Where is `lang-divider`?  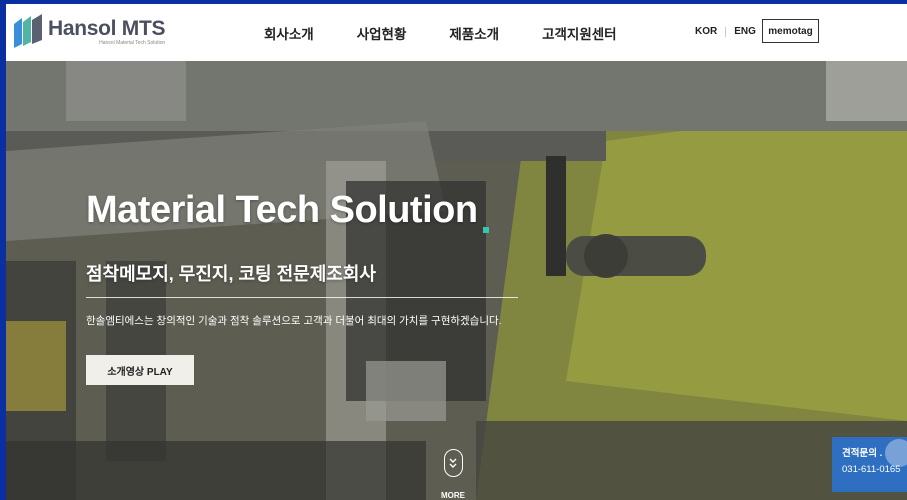 lang-divider is located at coordinates (726, 31).